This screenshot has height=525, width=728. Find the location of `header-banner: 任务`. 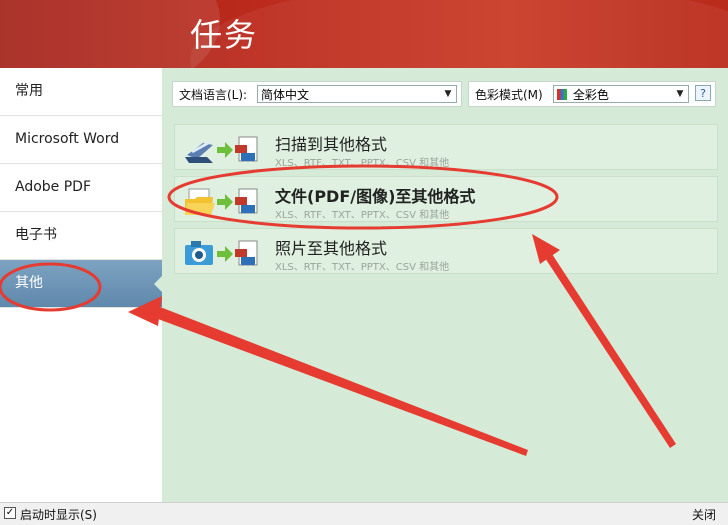

header-banner: 任务 is located at coordinates (364, 34).